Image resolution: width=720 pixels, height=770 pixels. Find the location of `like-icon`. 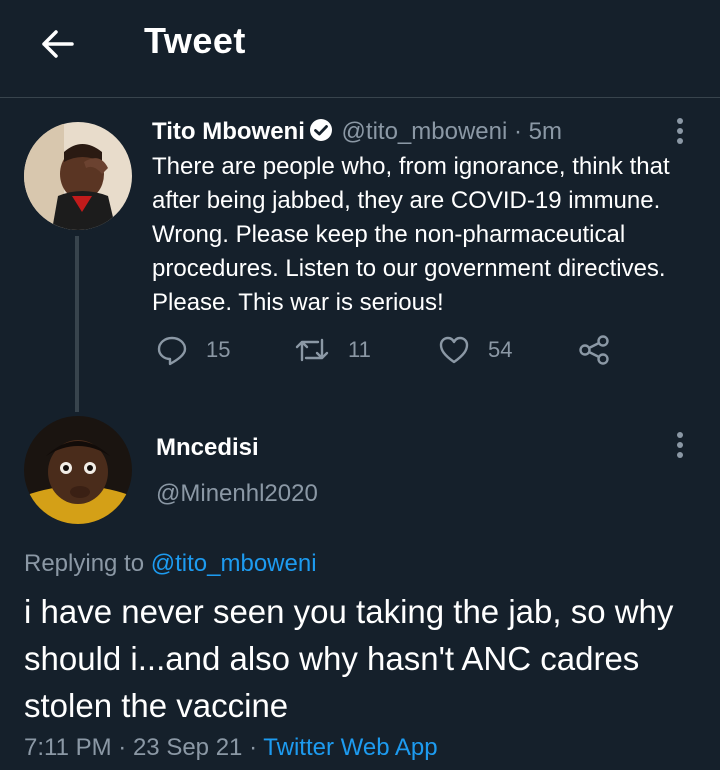

like-icon is located at coordinates (454, 350).